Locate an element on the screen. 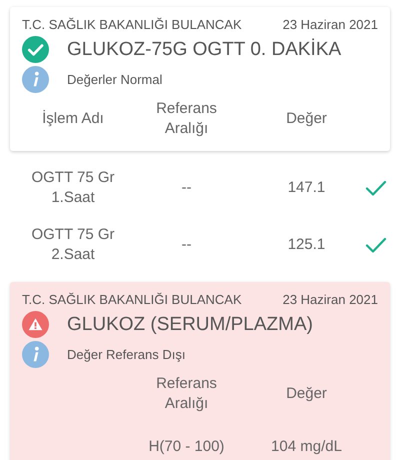  test-title: GLUKOZ-75G OGTT 0. DAKİKA is located at coordinates (204, 49).